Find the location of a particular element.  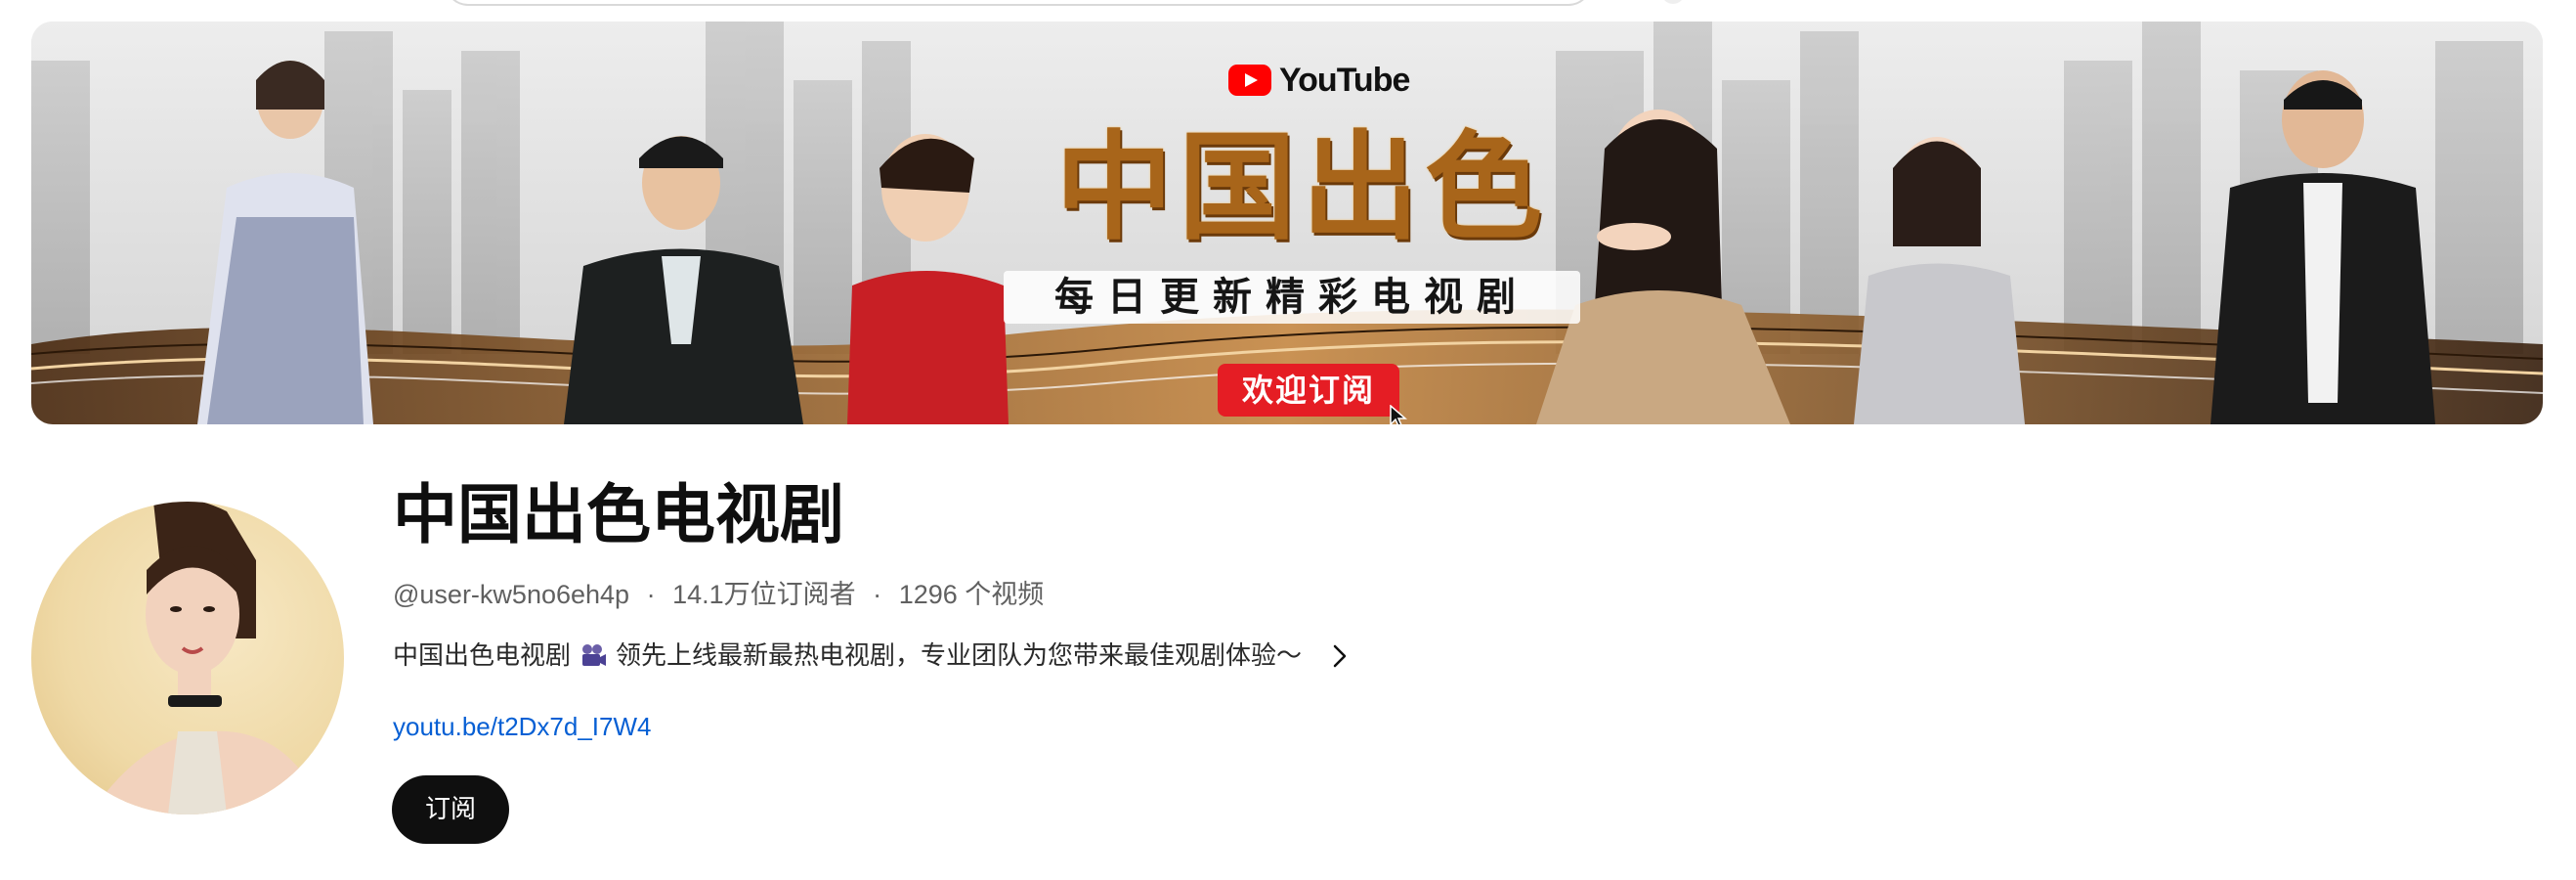

subscribe-button: 订阅 is located at coordinates (451, 809).